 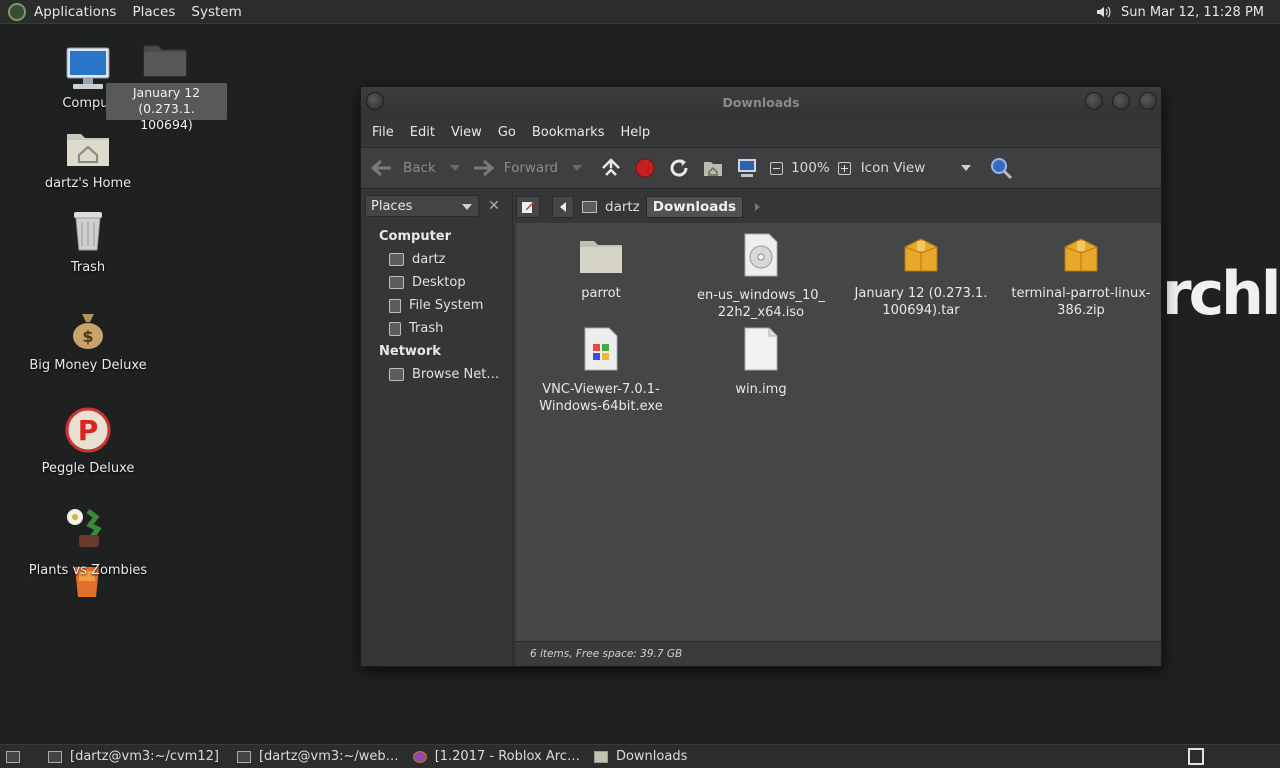 I want to click on file-item: VNC-Viewer-7.0.1- Windows-64bit.exe, so click(x=601, y=371).